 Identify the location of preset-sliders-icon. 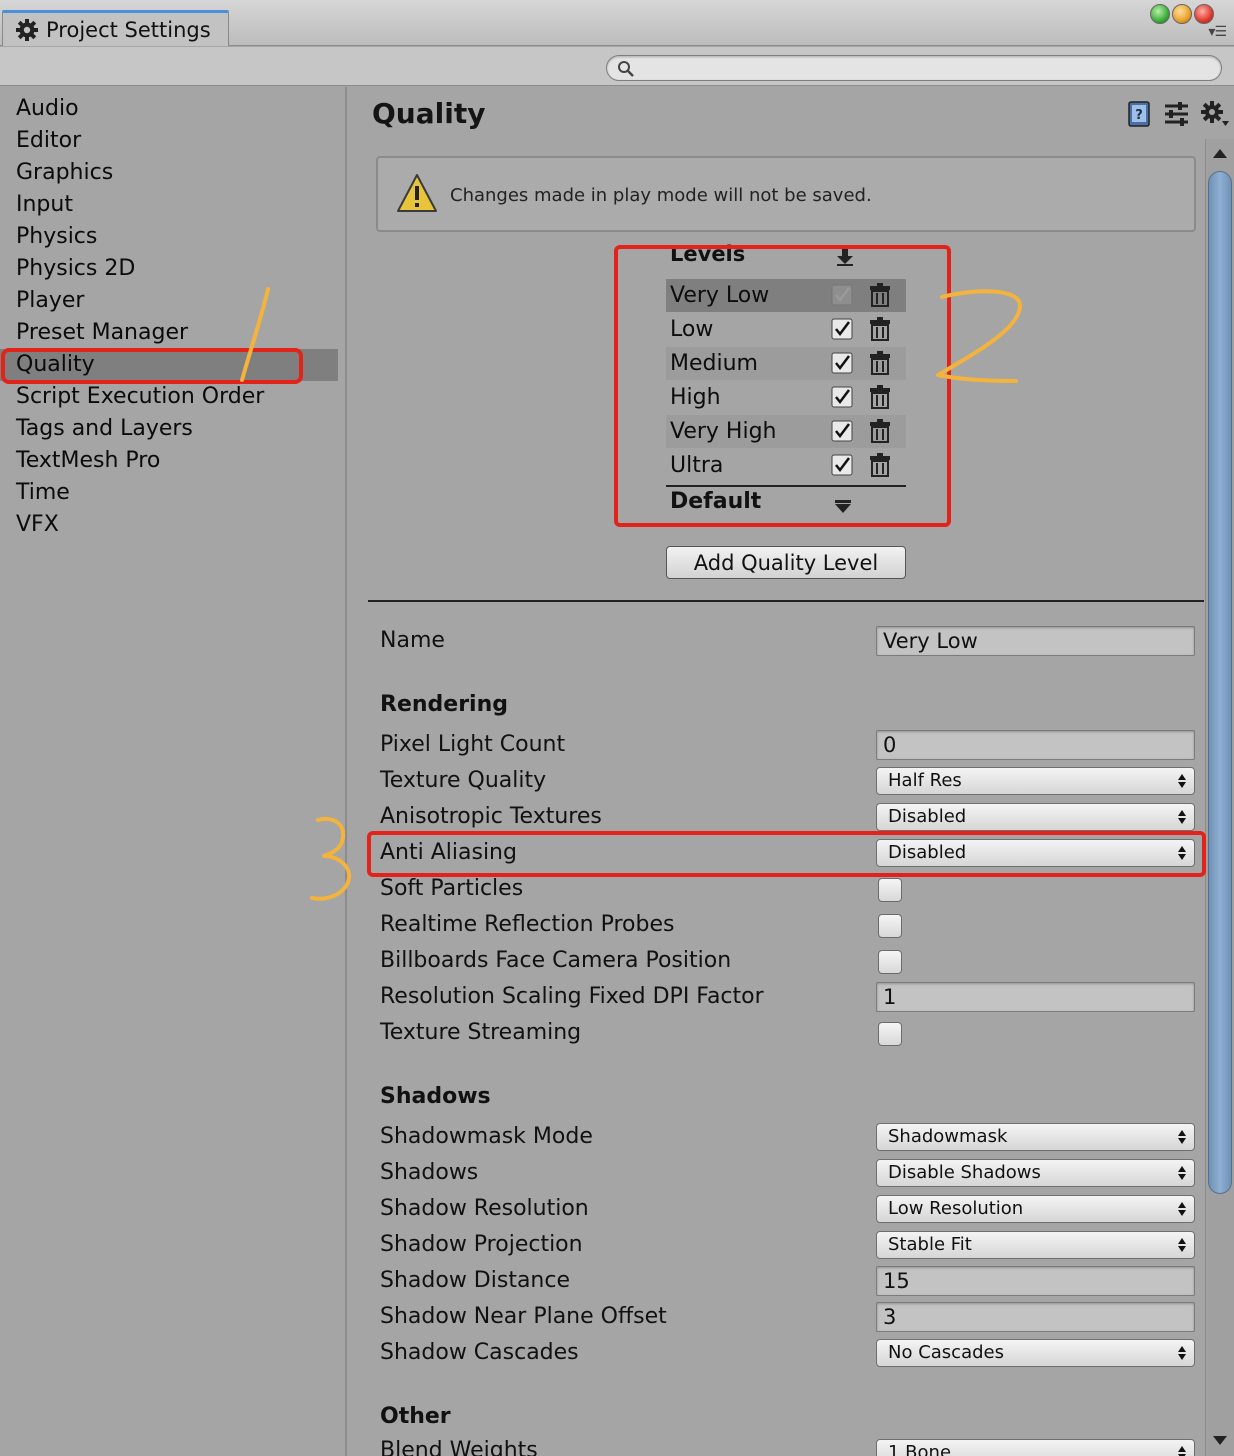
(1177, 114).